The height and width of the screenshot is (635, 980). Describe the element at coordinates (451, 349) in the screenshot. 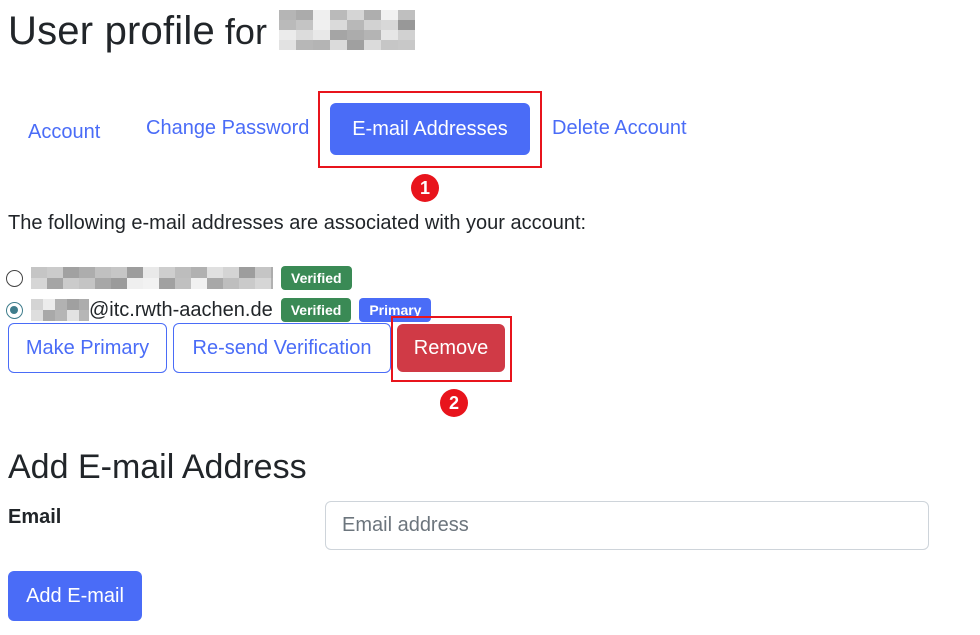

I see `highlight-box-remove` at that location.